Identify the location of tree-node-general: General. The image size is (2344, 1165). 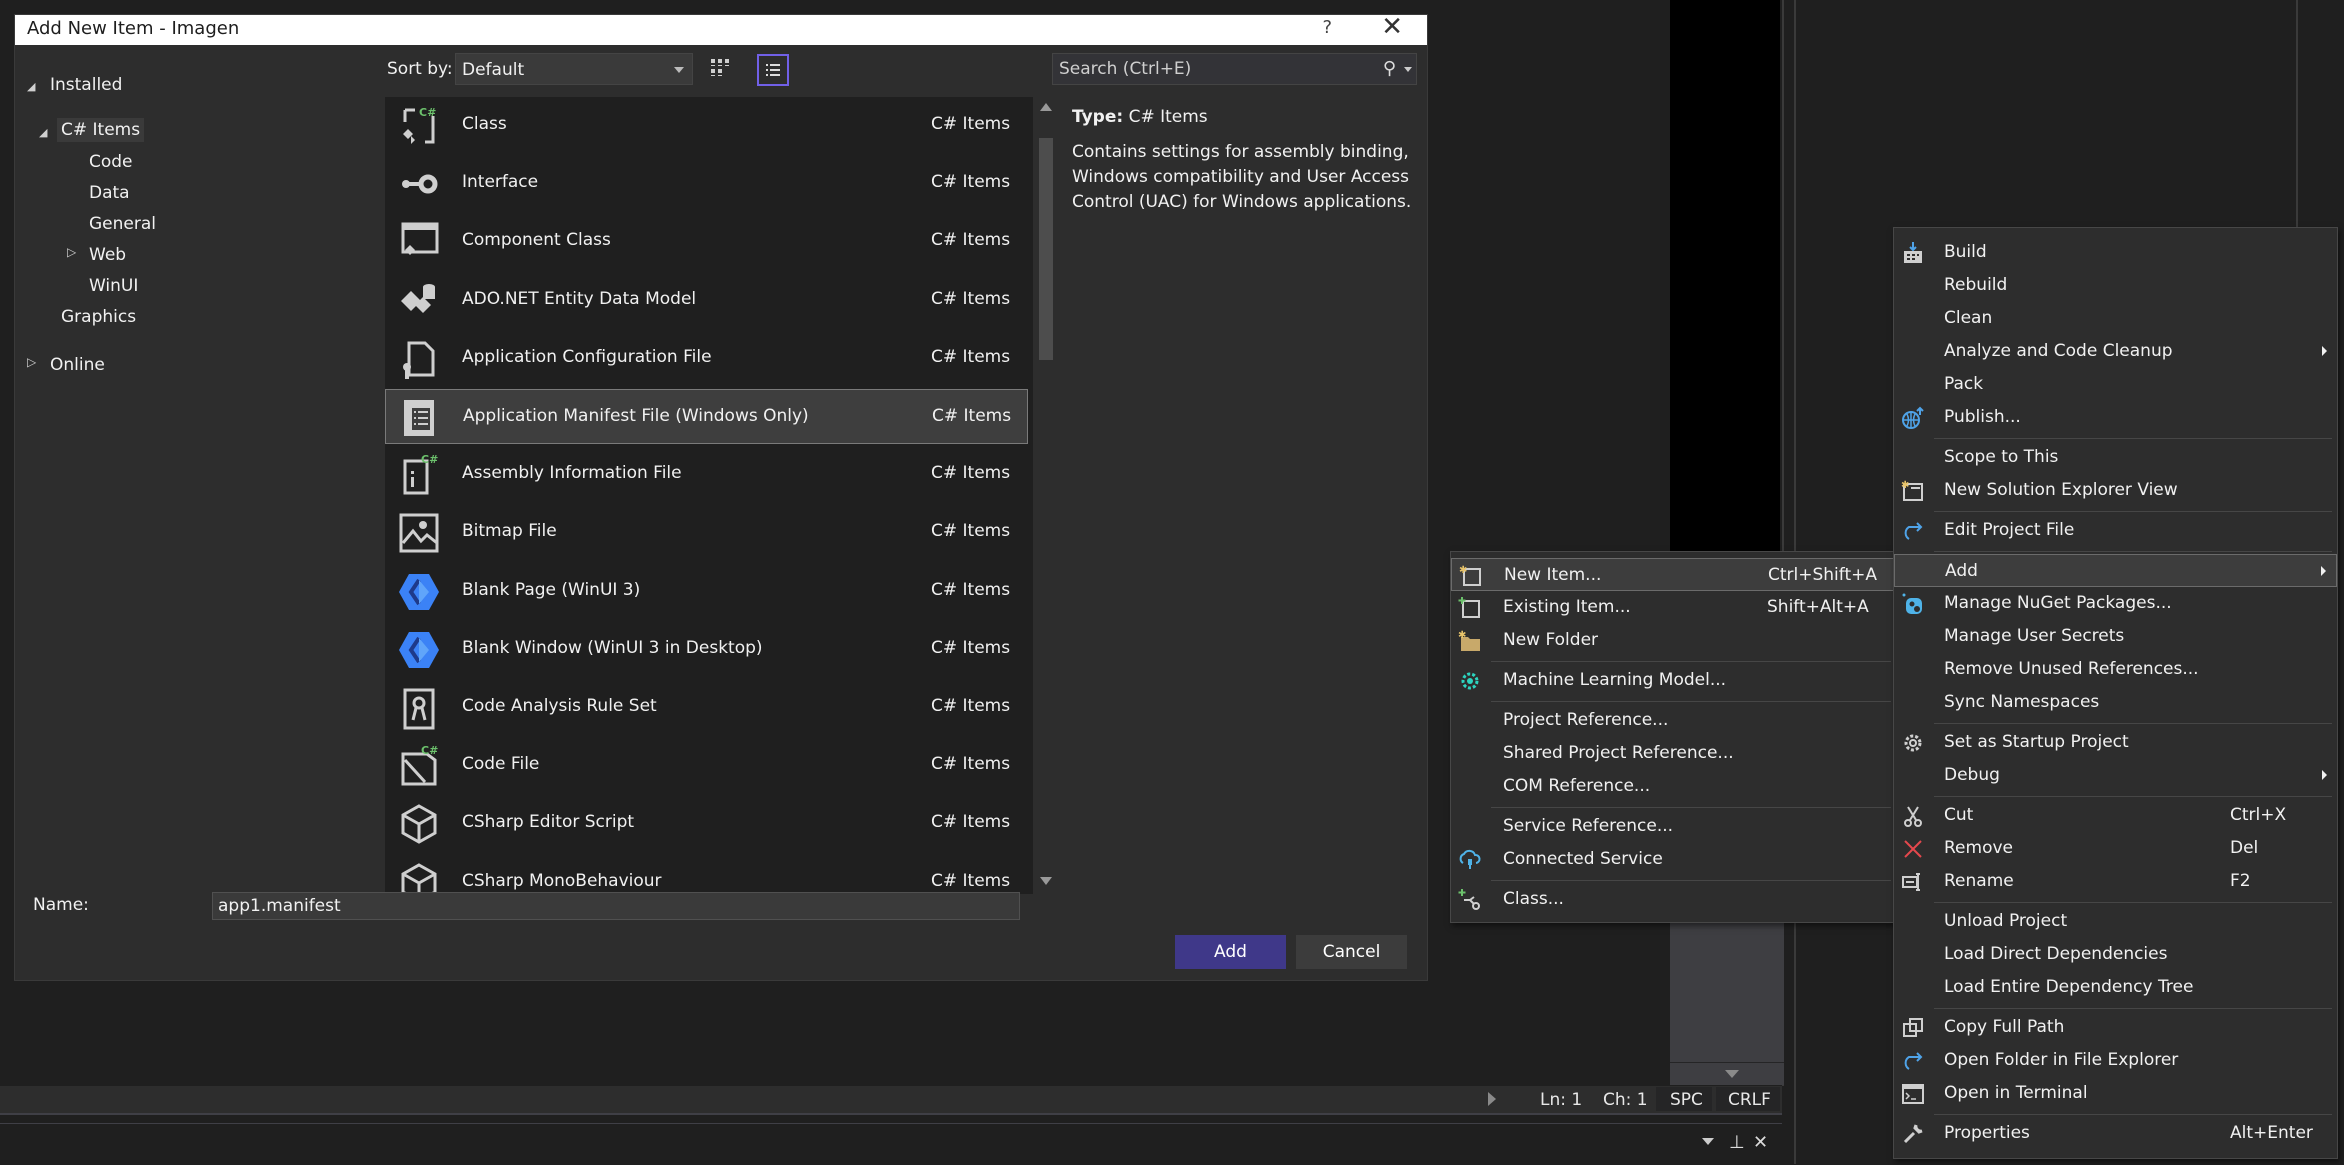
(122, 224).